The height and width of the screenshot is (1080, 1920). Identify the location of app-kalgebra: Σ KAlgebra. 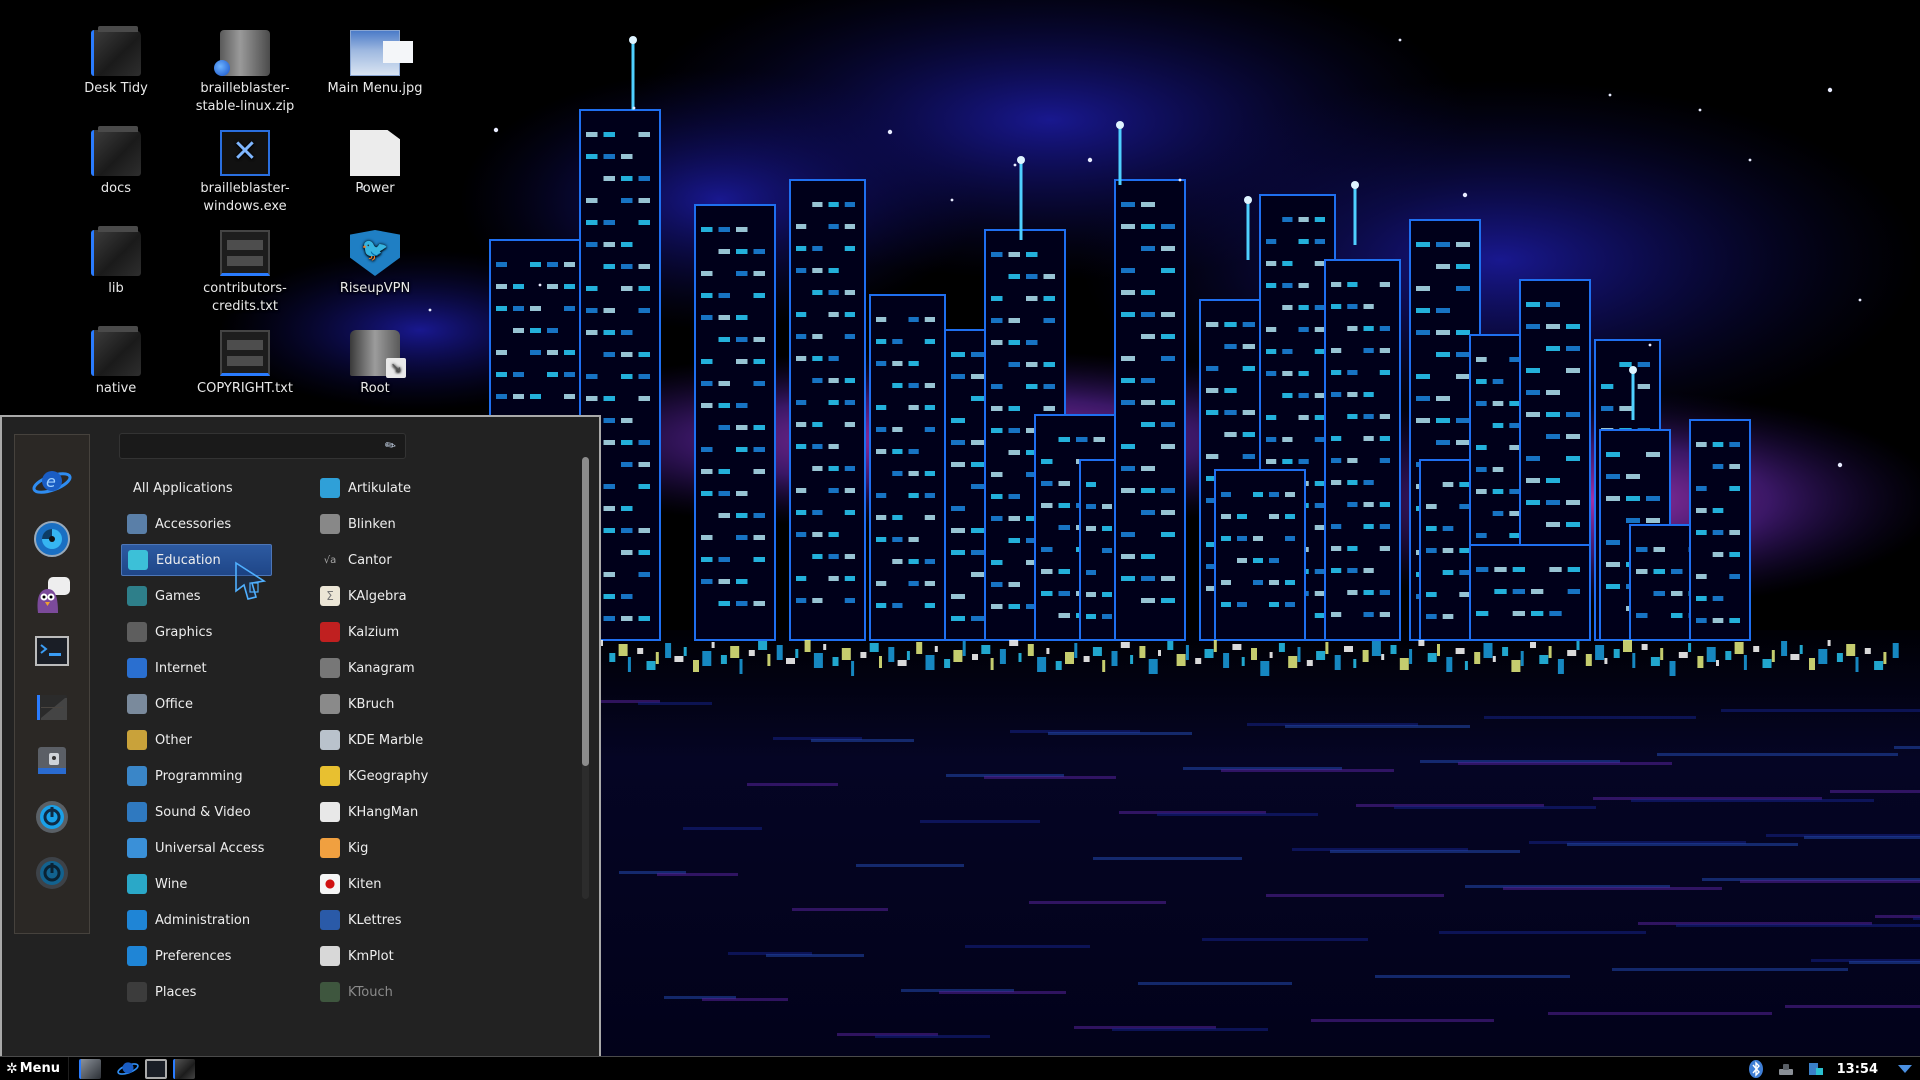
(426, 596).